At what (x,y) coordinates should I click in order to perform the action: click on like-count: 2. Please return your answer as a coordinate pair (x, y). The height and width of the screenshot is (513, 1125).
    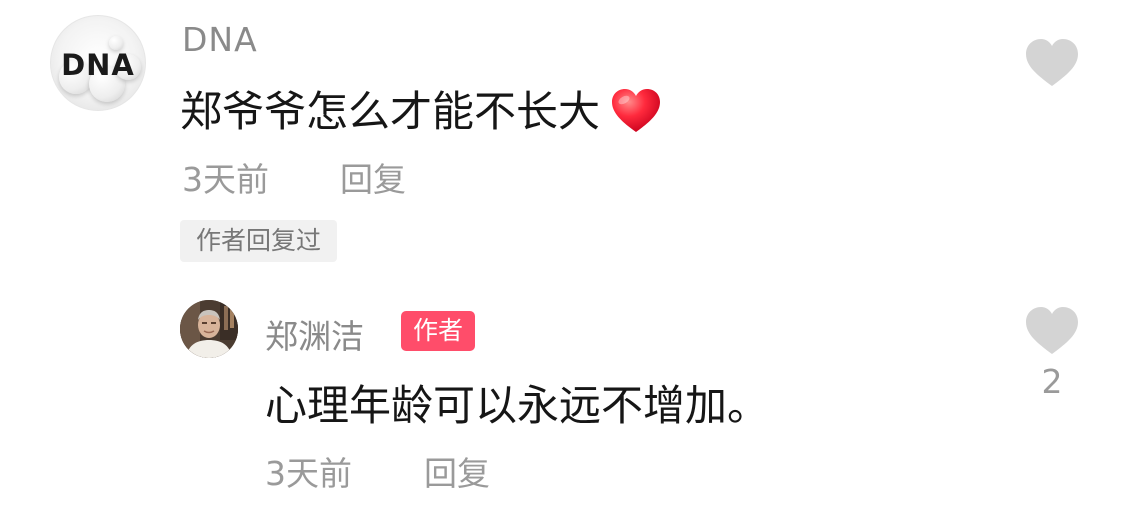
    Looking at the image, I should click on (1052, 381).